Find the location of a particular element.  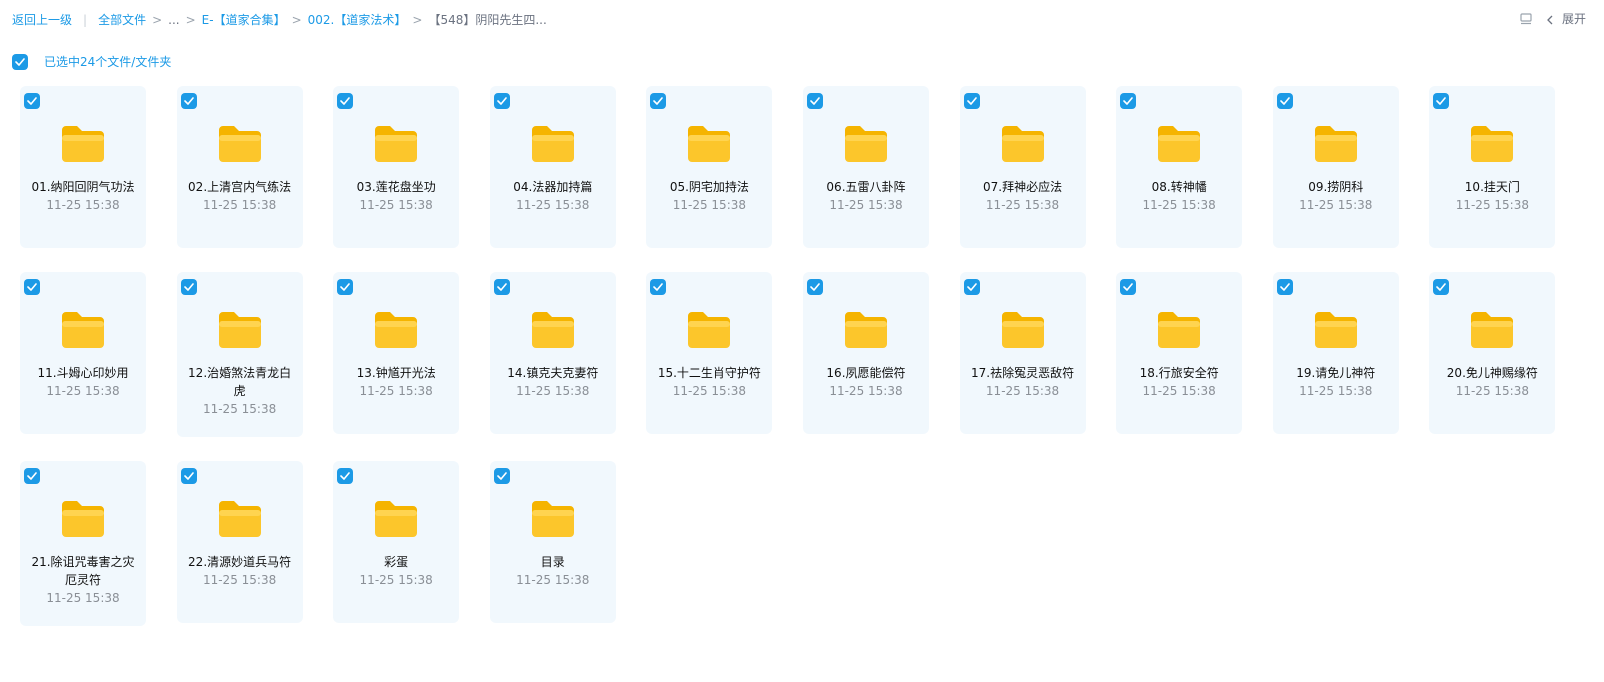

file-name: 20.免儿神赐缘符 is located at coordinates (1492, 373).